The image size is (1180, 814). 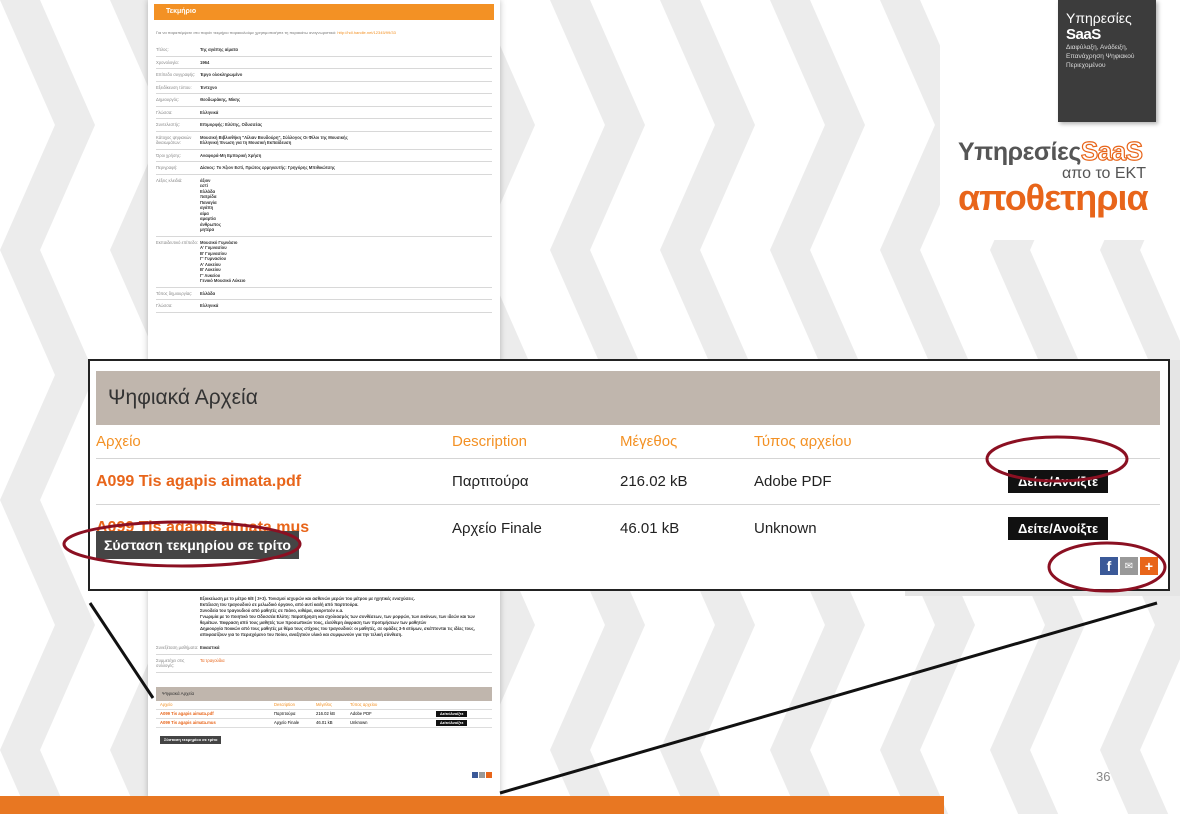 I want to click on slide-number: 36, so click(x=1103, y=776).